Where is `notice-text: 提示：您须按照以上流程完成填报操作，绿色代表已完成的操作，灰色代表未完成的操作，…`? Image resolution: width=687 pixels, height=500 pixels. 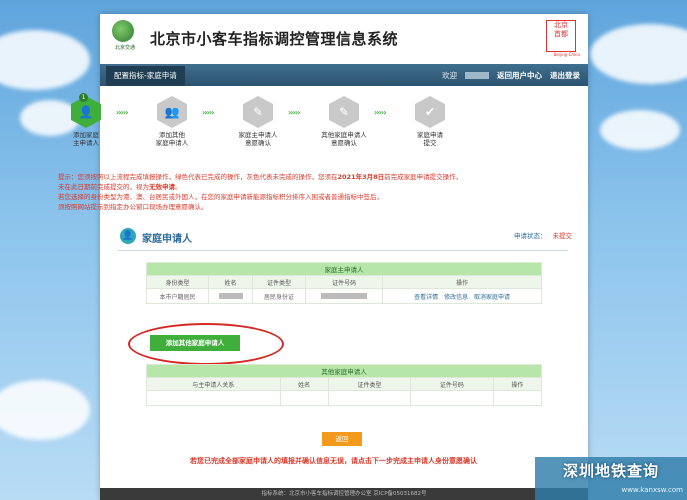 notice-text: 提示：您须按照以上流程完成填报操作，绿色代表已完成的操作，灰色代表未完成的操作，… is located at coordinates (260, 192).